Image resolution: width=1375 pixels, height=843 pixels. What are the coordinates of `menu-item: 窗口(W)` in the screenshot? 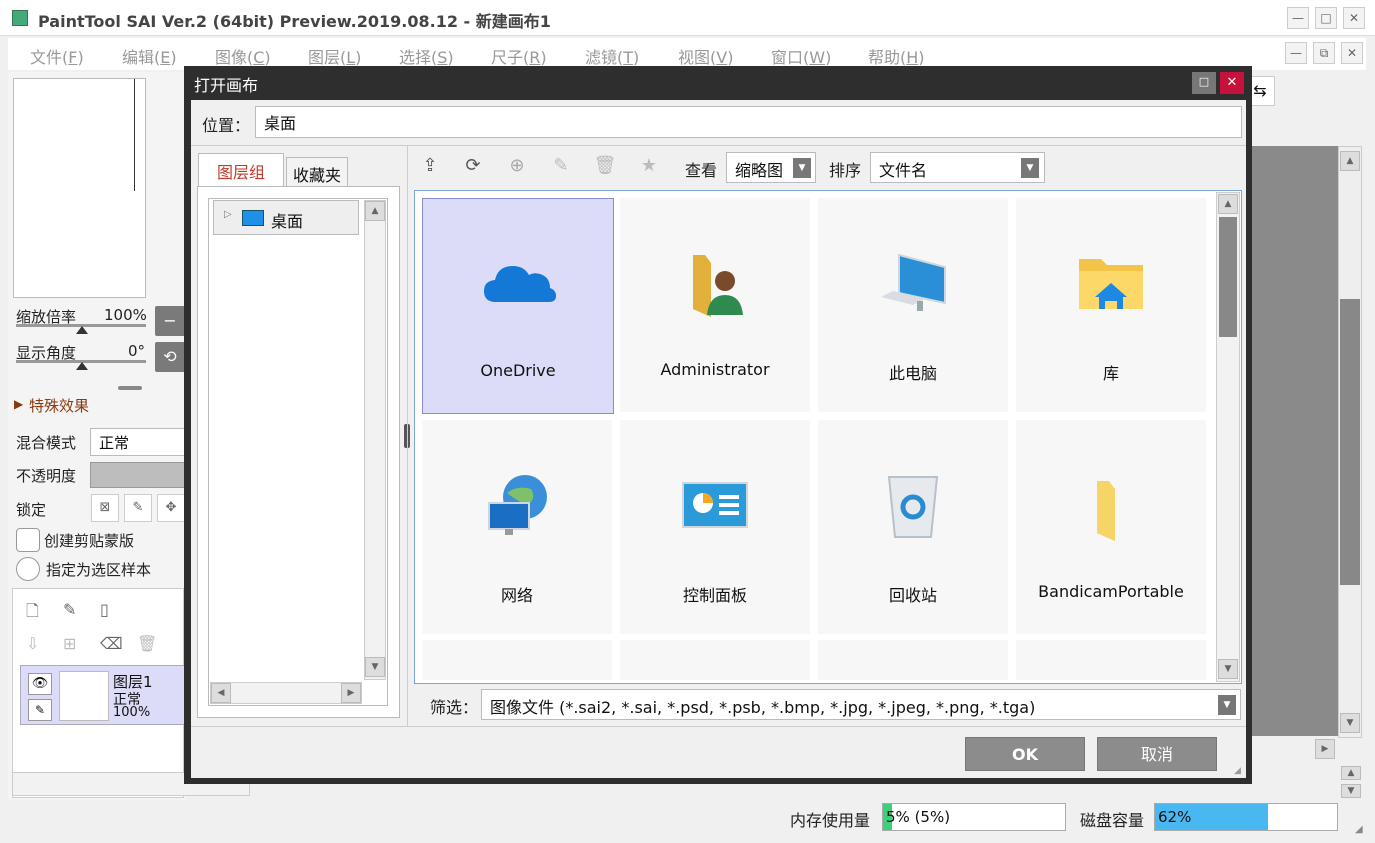 It's located at (801, 56).